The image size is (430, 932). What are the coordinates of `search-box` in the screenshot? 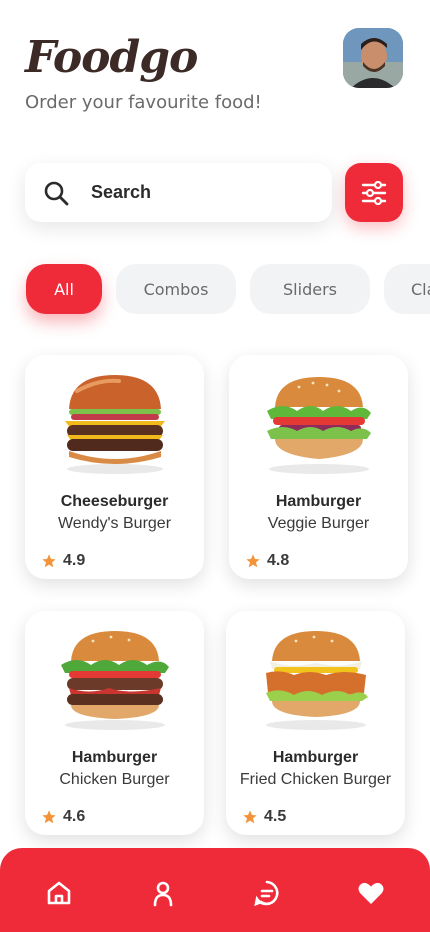 It's located at (178, 192).